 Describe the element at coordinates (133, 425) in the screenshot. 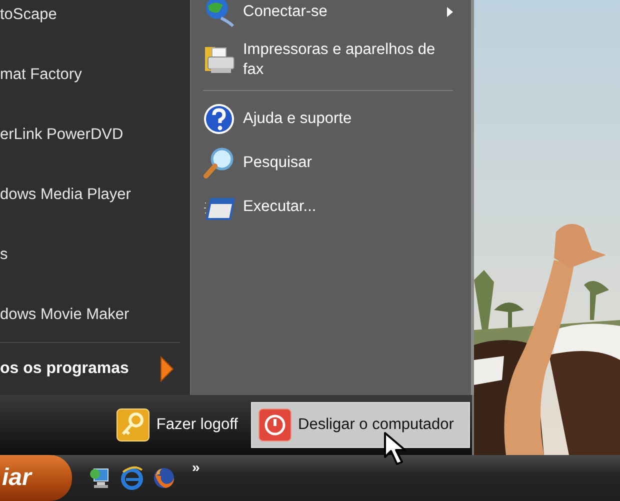

I see `key-icon` at that location.